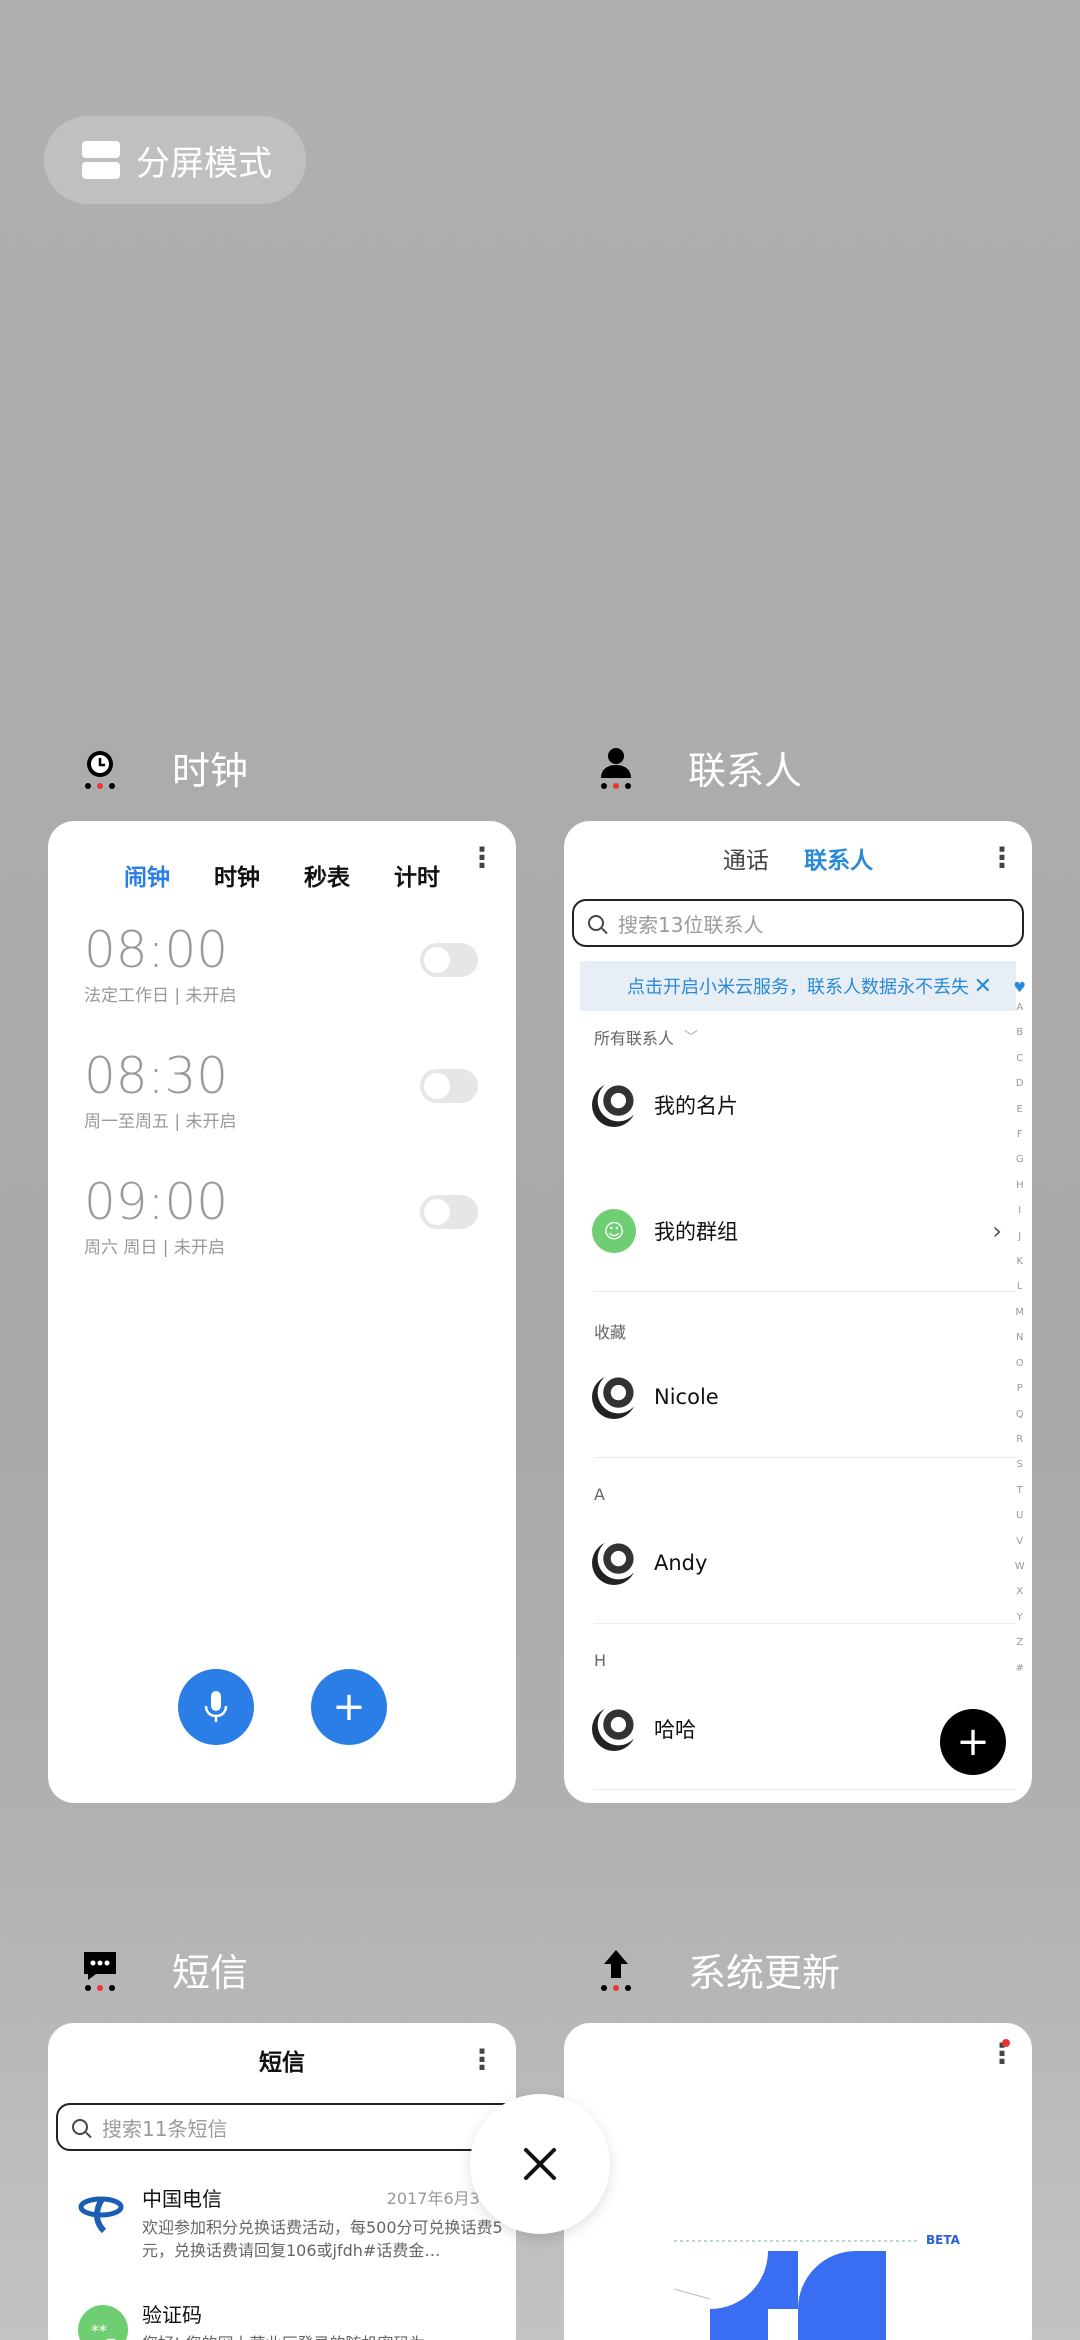 The image size is (1080, 2340). I want to click on index-letter: B, so click(1019, 1032).